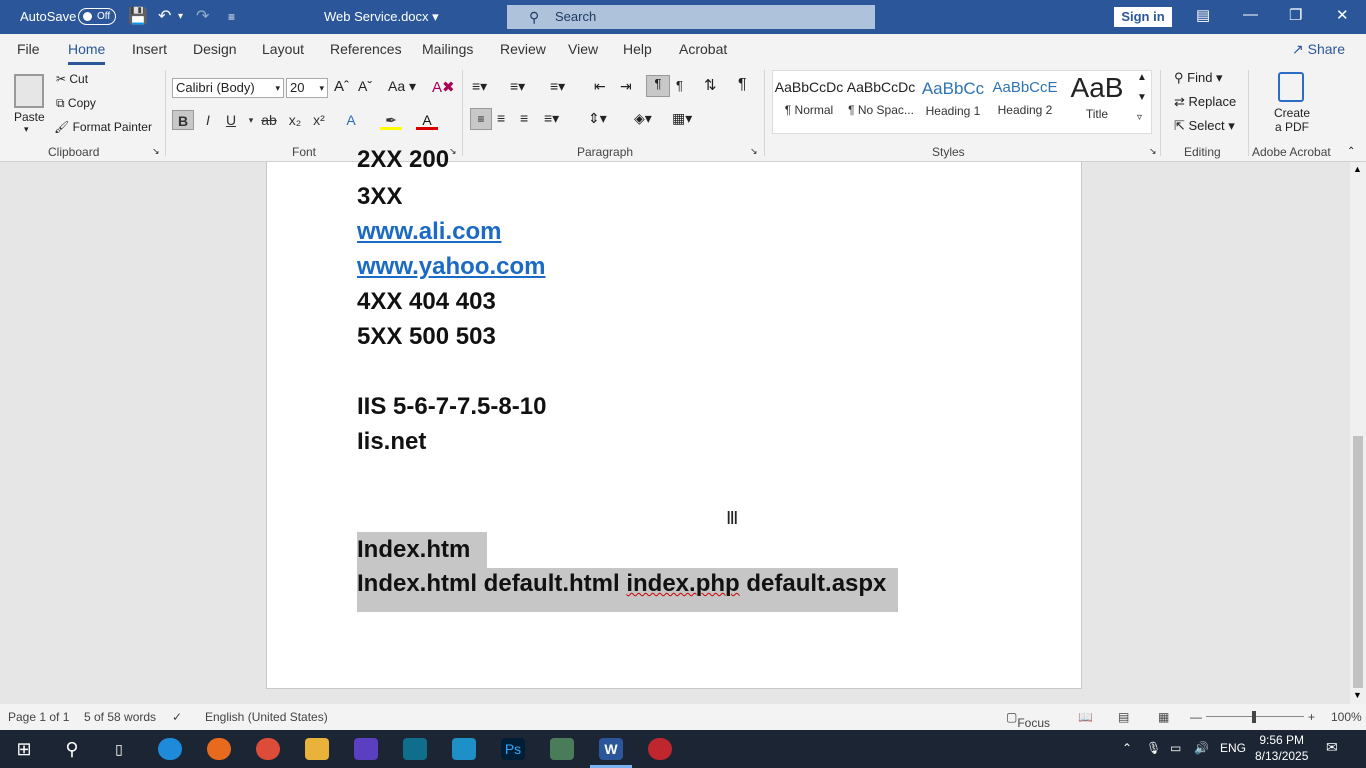 The height and width of the screenshot is (768, 1366). What do you see at coordinates (422, 550) in the screenshot?
I see `doc-line-selected: Index.htm` at bounding box center [422, 550].